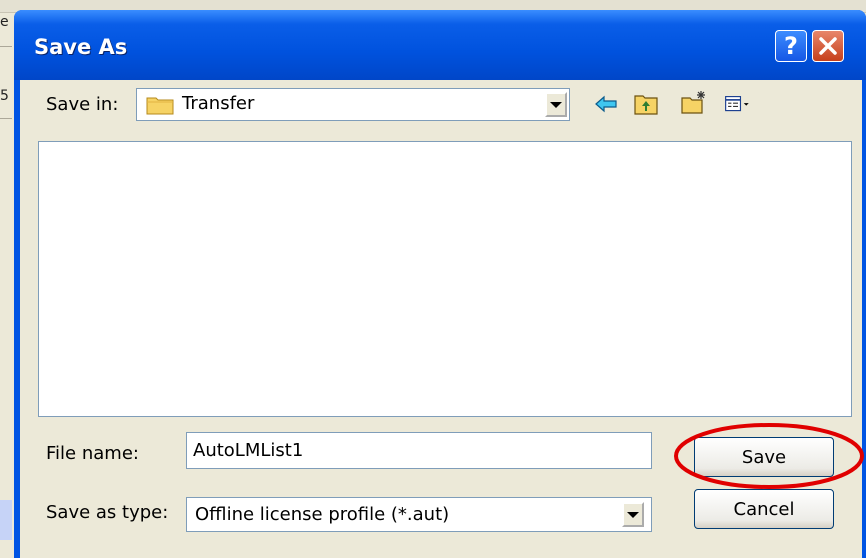 This screenshot has height=558, width=866. I want to click on cancel-button: Cancel, so click(764, 509).